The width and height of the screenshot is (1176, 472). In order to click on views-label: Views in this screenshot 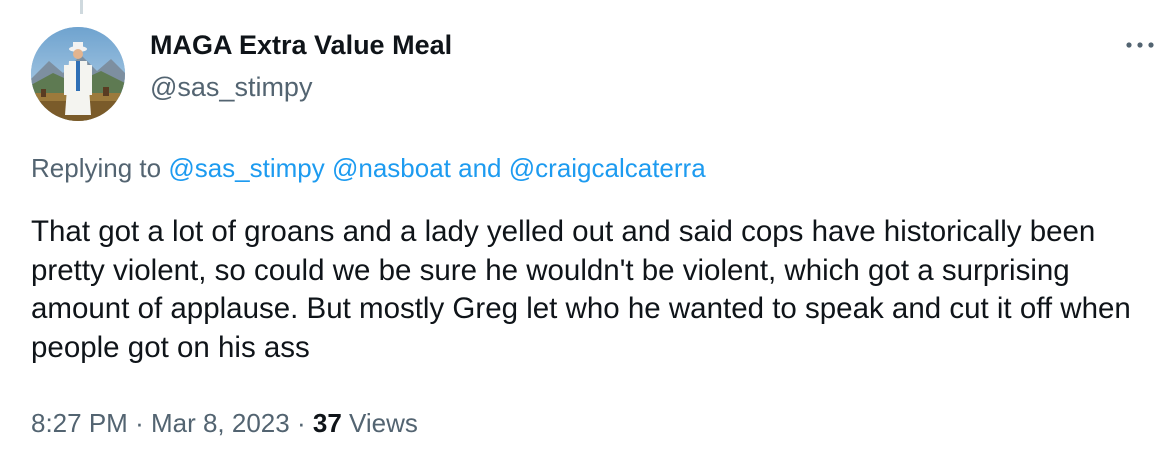, I will do `click(383, 423)`.